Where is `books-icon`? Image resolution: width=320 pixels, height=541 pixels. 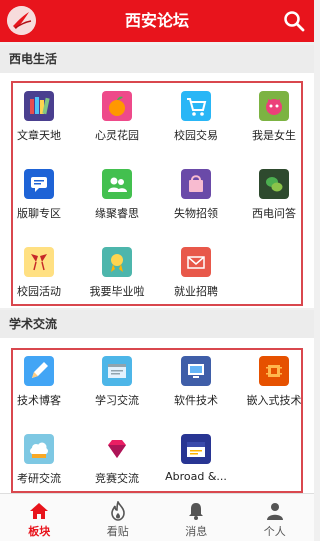 books-icon is located at coordinates (39, 106).